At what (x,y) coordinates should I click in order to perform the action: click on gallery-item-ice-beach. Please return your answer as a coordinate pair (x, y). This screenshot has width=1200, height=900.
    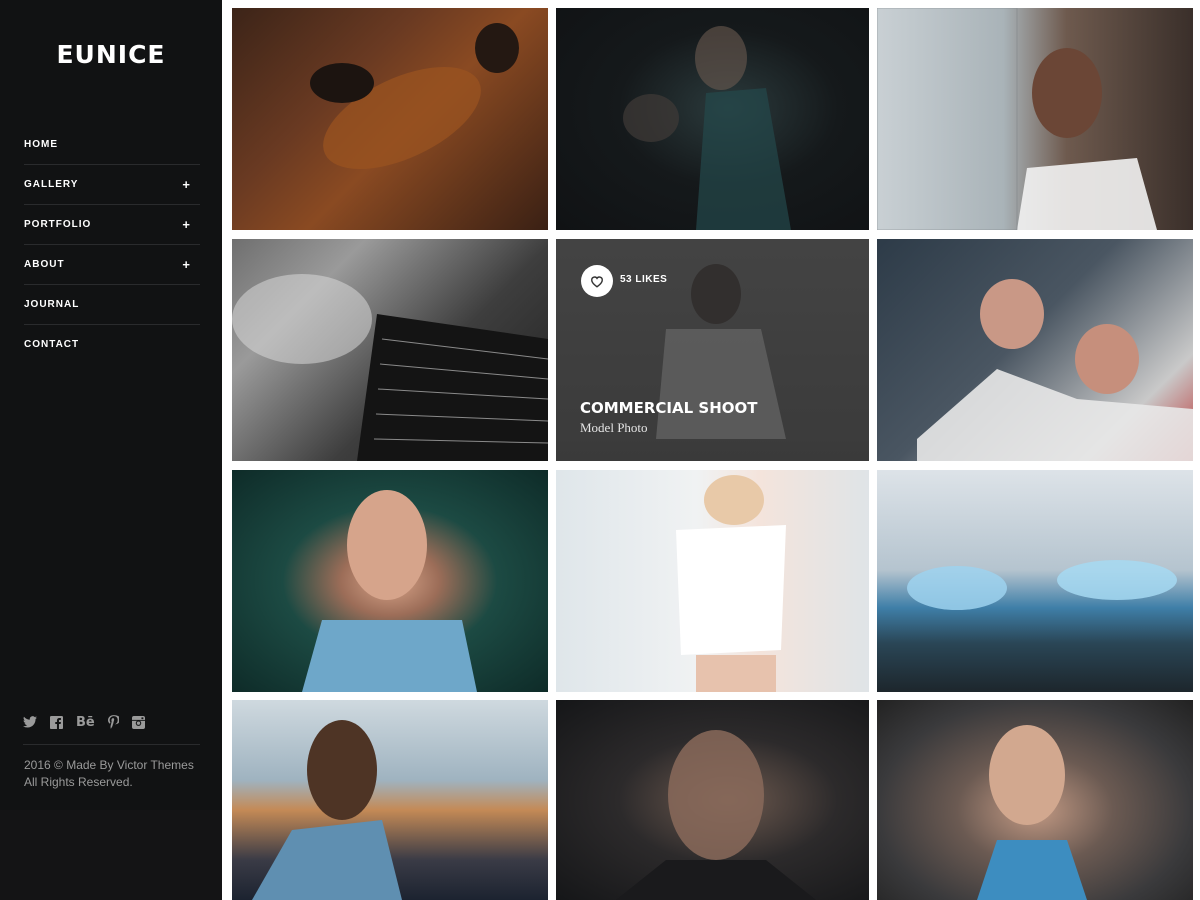
    Looking at the image, I should click on (1035, 581).